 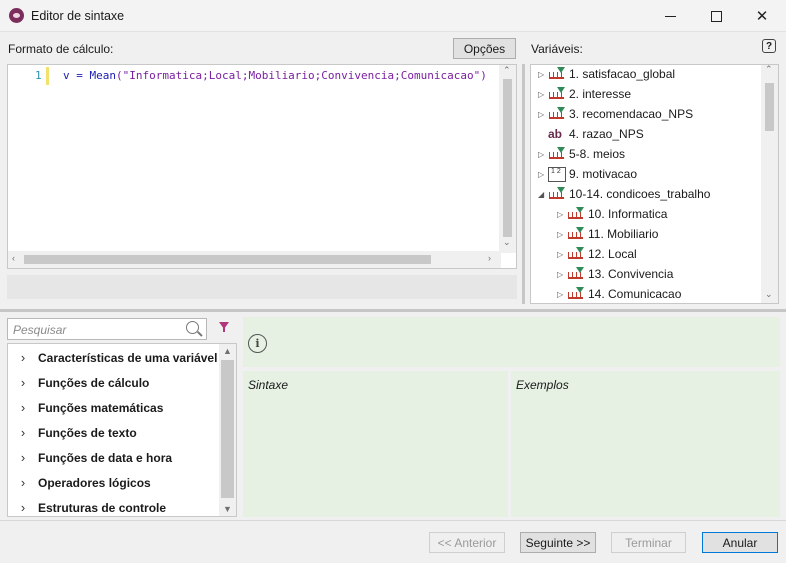 I want to click on variable-tree-item: ▷ 2. interesse, so click(x=584, y=94).